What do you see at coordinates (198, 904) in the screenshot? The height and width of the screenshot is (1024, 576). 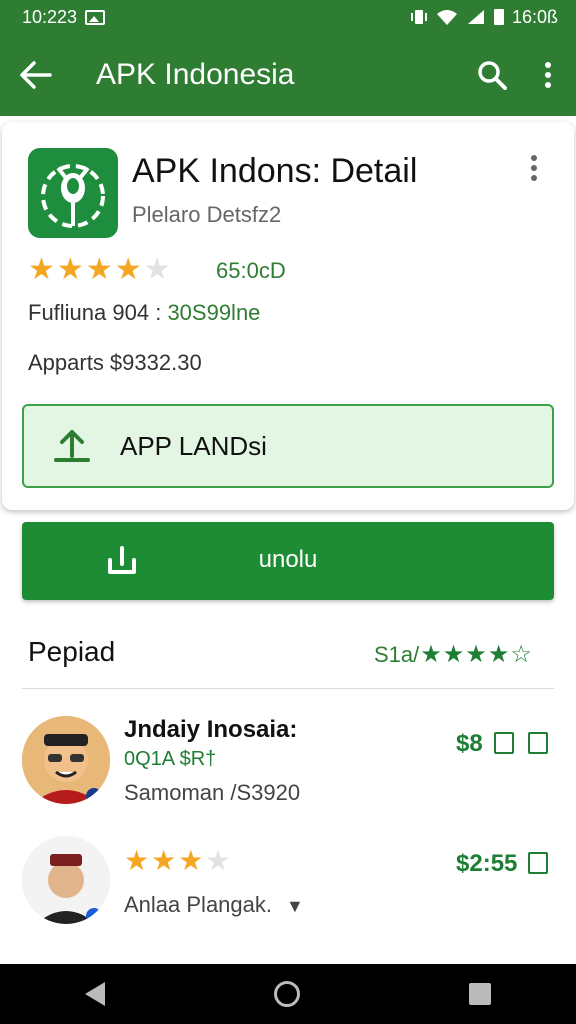 I see `item-meta-text: Anlaa Plangak.` at bounding box center [198, 904].